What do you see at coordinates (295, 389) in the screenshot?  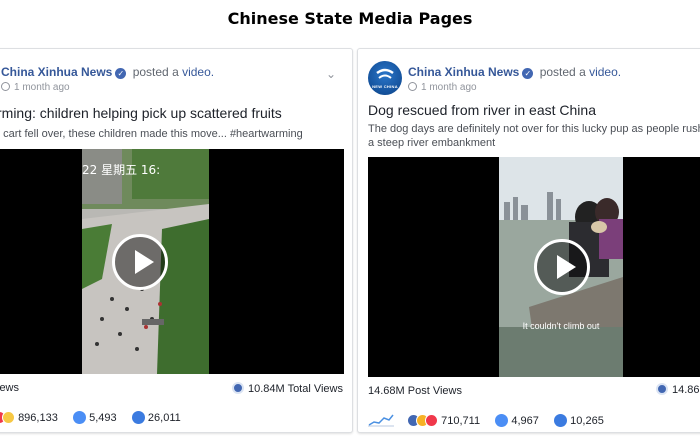 I see `total-views: 10.84M Total Views` at bounding box center [295, 389].